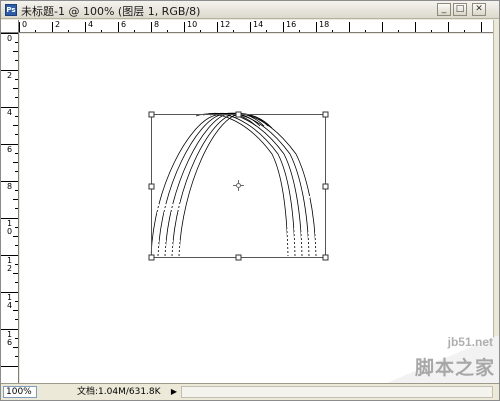 The image size is (500, 401). Describe the element at coordinates (10, 38) in the screenshot. I see `ruler-left-label: 0` at that location.